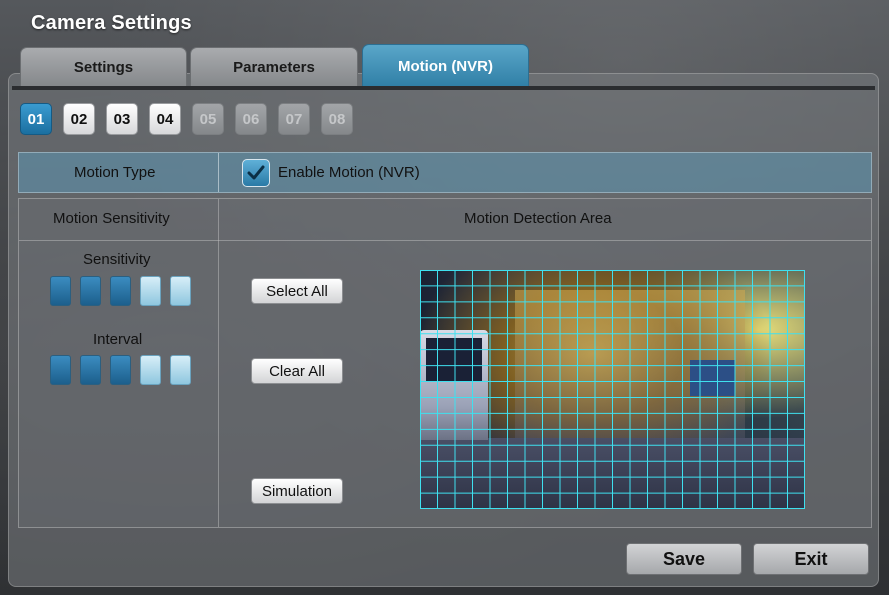  Describe the element at coordinates (445, 240) in the screenshot. I see `section-divider-horizontal` at that location.